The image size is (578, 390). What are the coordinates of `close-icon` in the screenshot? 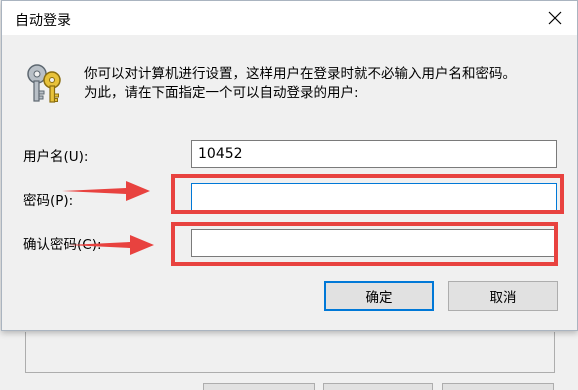 It's located at (555, 18).